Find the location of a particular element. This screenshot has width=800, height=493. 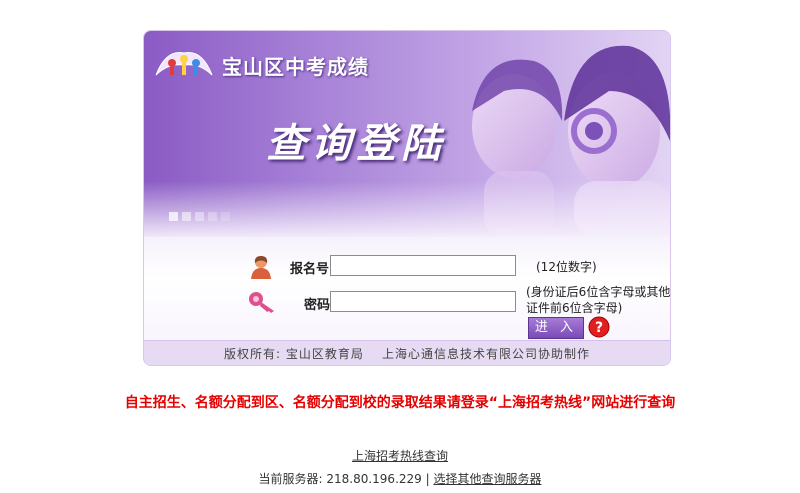

choose-server-link: 选择其他查询服务器 is located at coordinates (488, 479).